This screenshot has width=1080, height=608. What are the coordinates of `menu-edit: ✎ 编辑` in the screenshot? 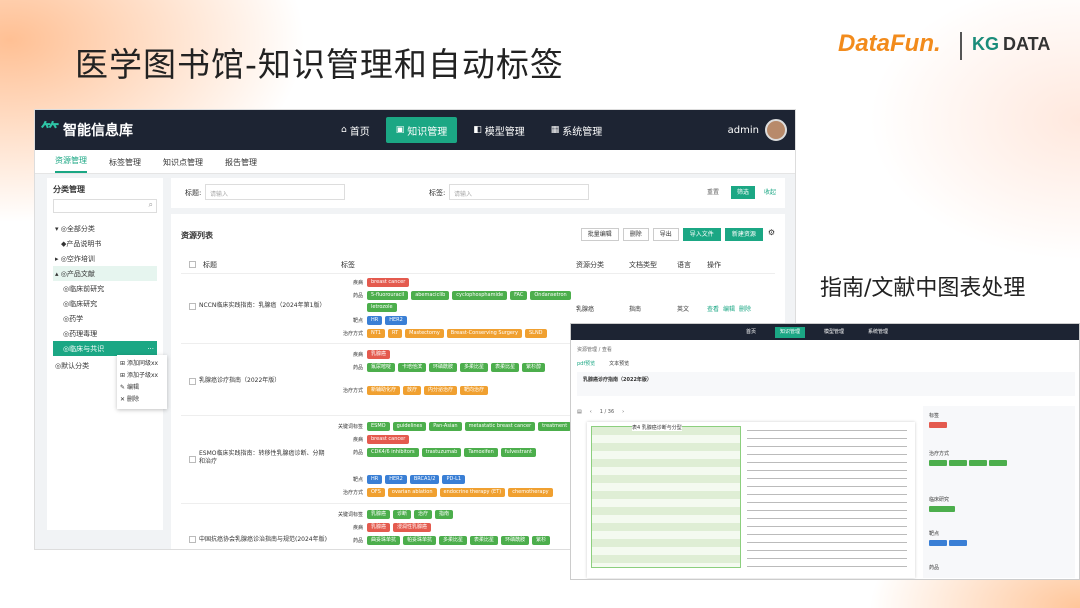 It's located at (142, 388).